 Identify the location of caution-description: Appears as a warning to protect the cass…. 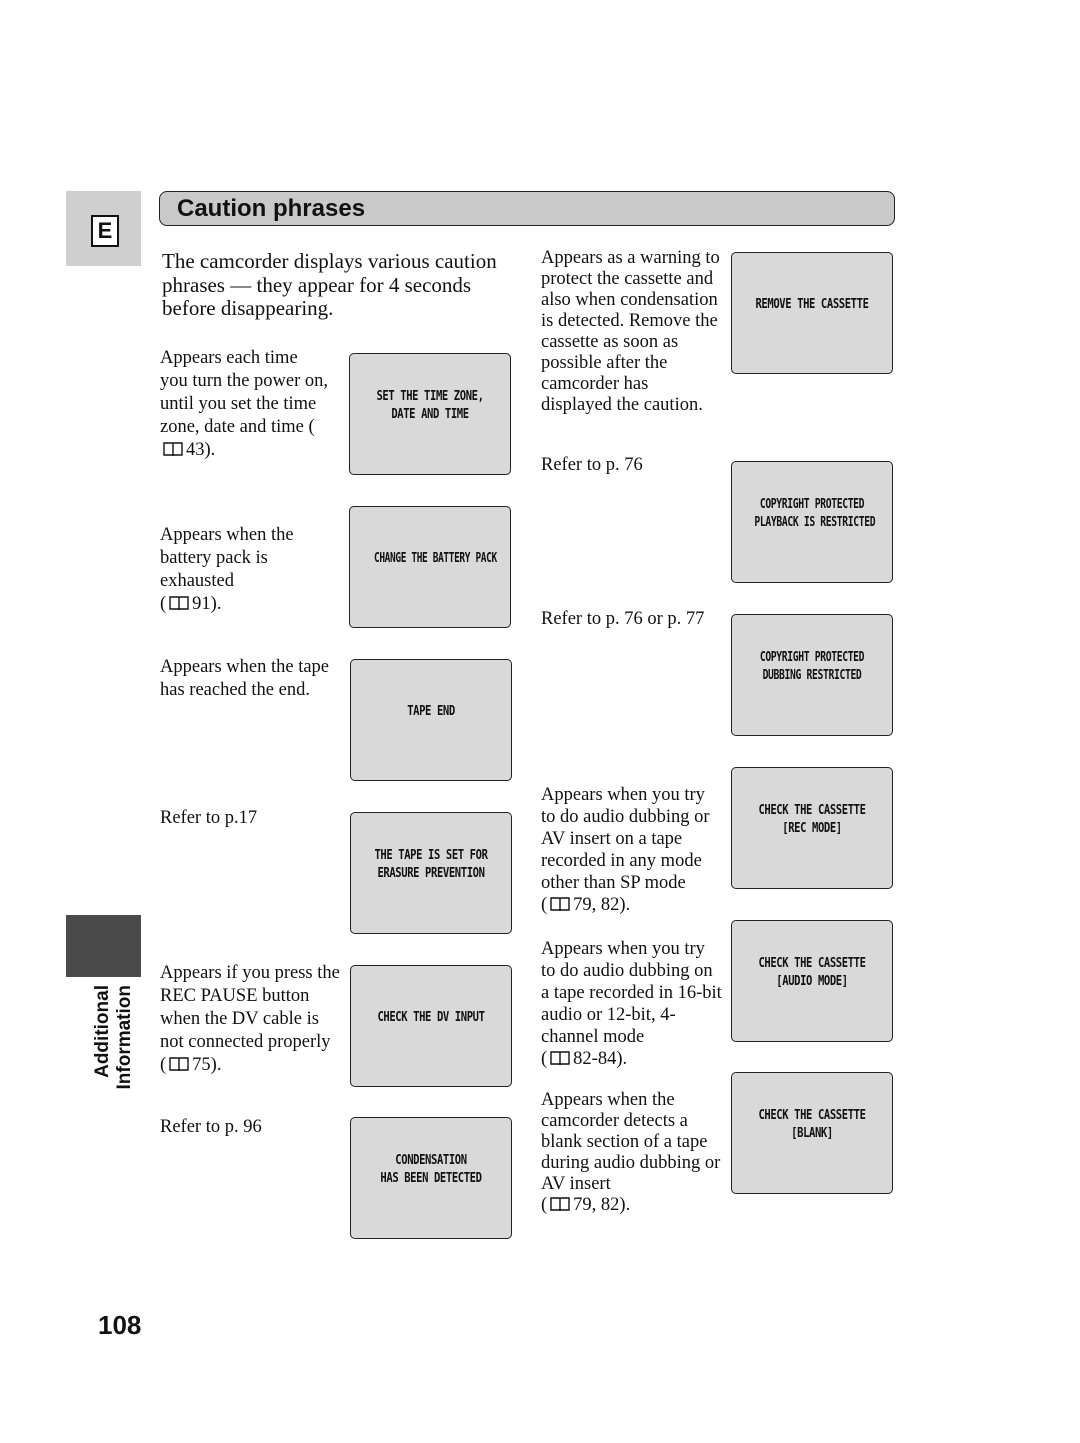
(631, 332).